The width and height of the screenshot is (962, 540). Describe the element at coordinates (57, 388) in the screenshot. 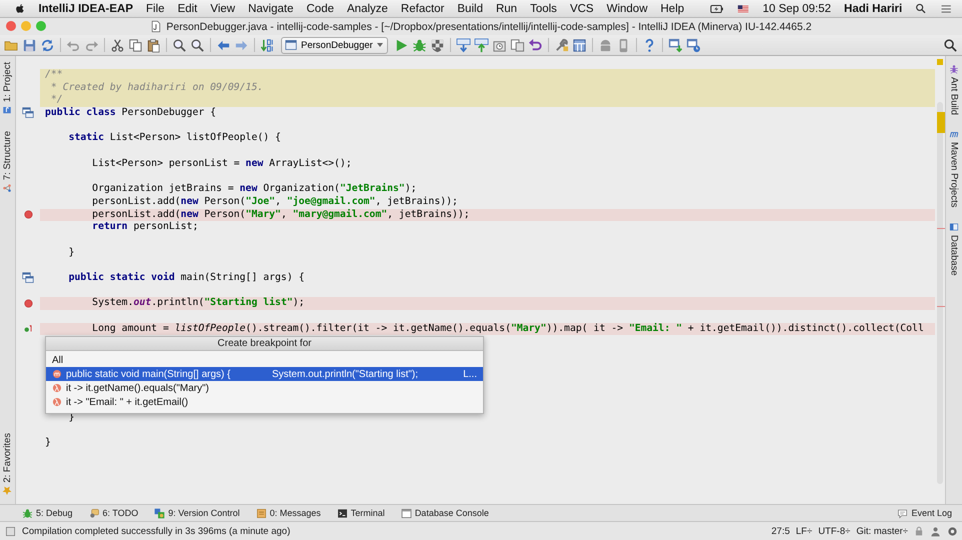

I see `lambda-icon` at that location.